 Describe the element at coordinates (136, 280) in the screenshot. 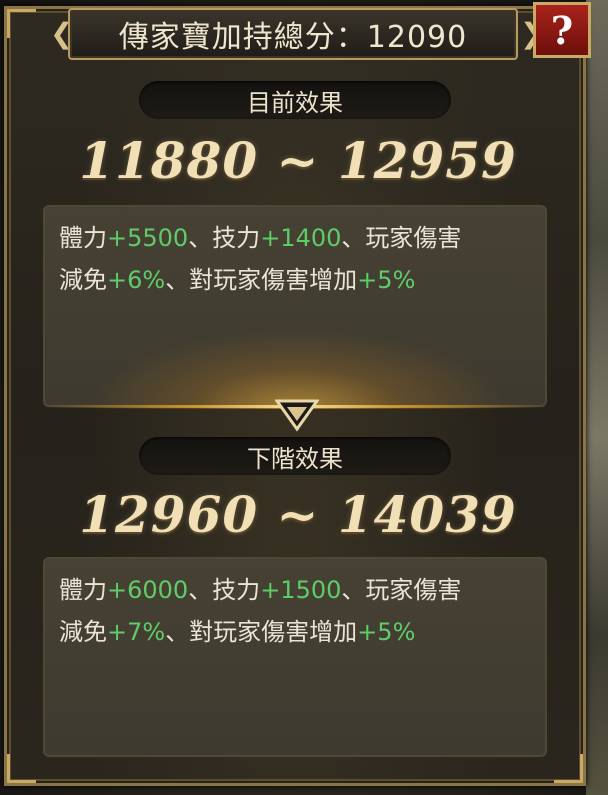

I see `stat-value: +6%` at that location.